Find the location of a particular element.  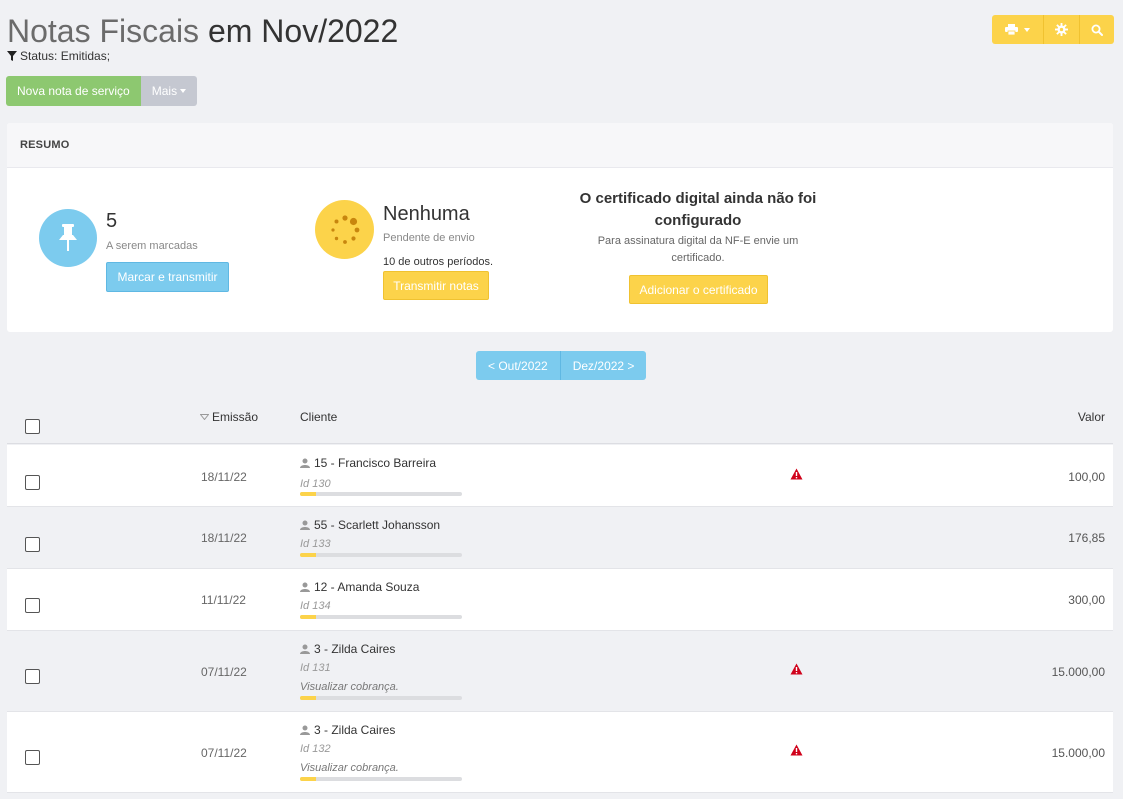

print-button is located at coordinates (1018, 29).